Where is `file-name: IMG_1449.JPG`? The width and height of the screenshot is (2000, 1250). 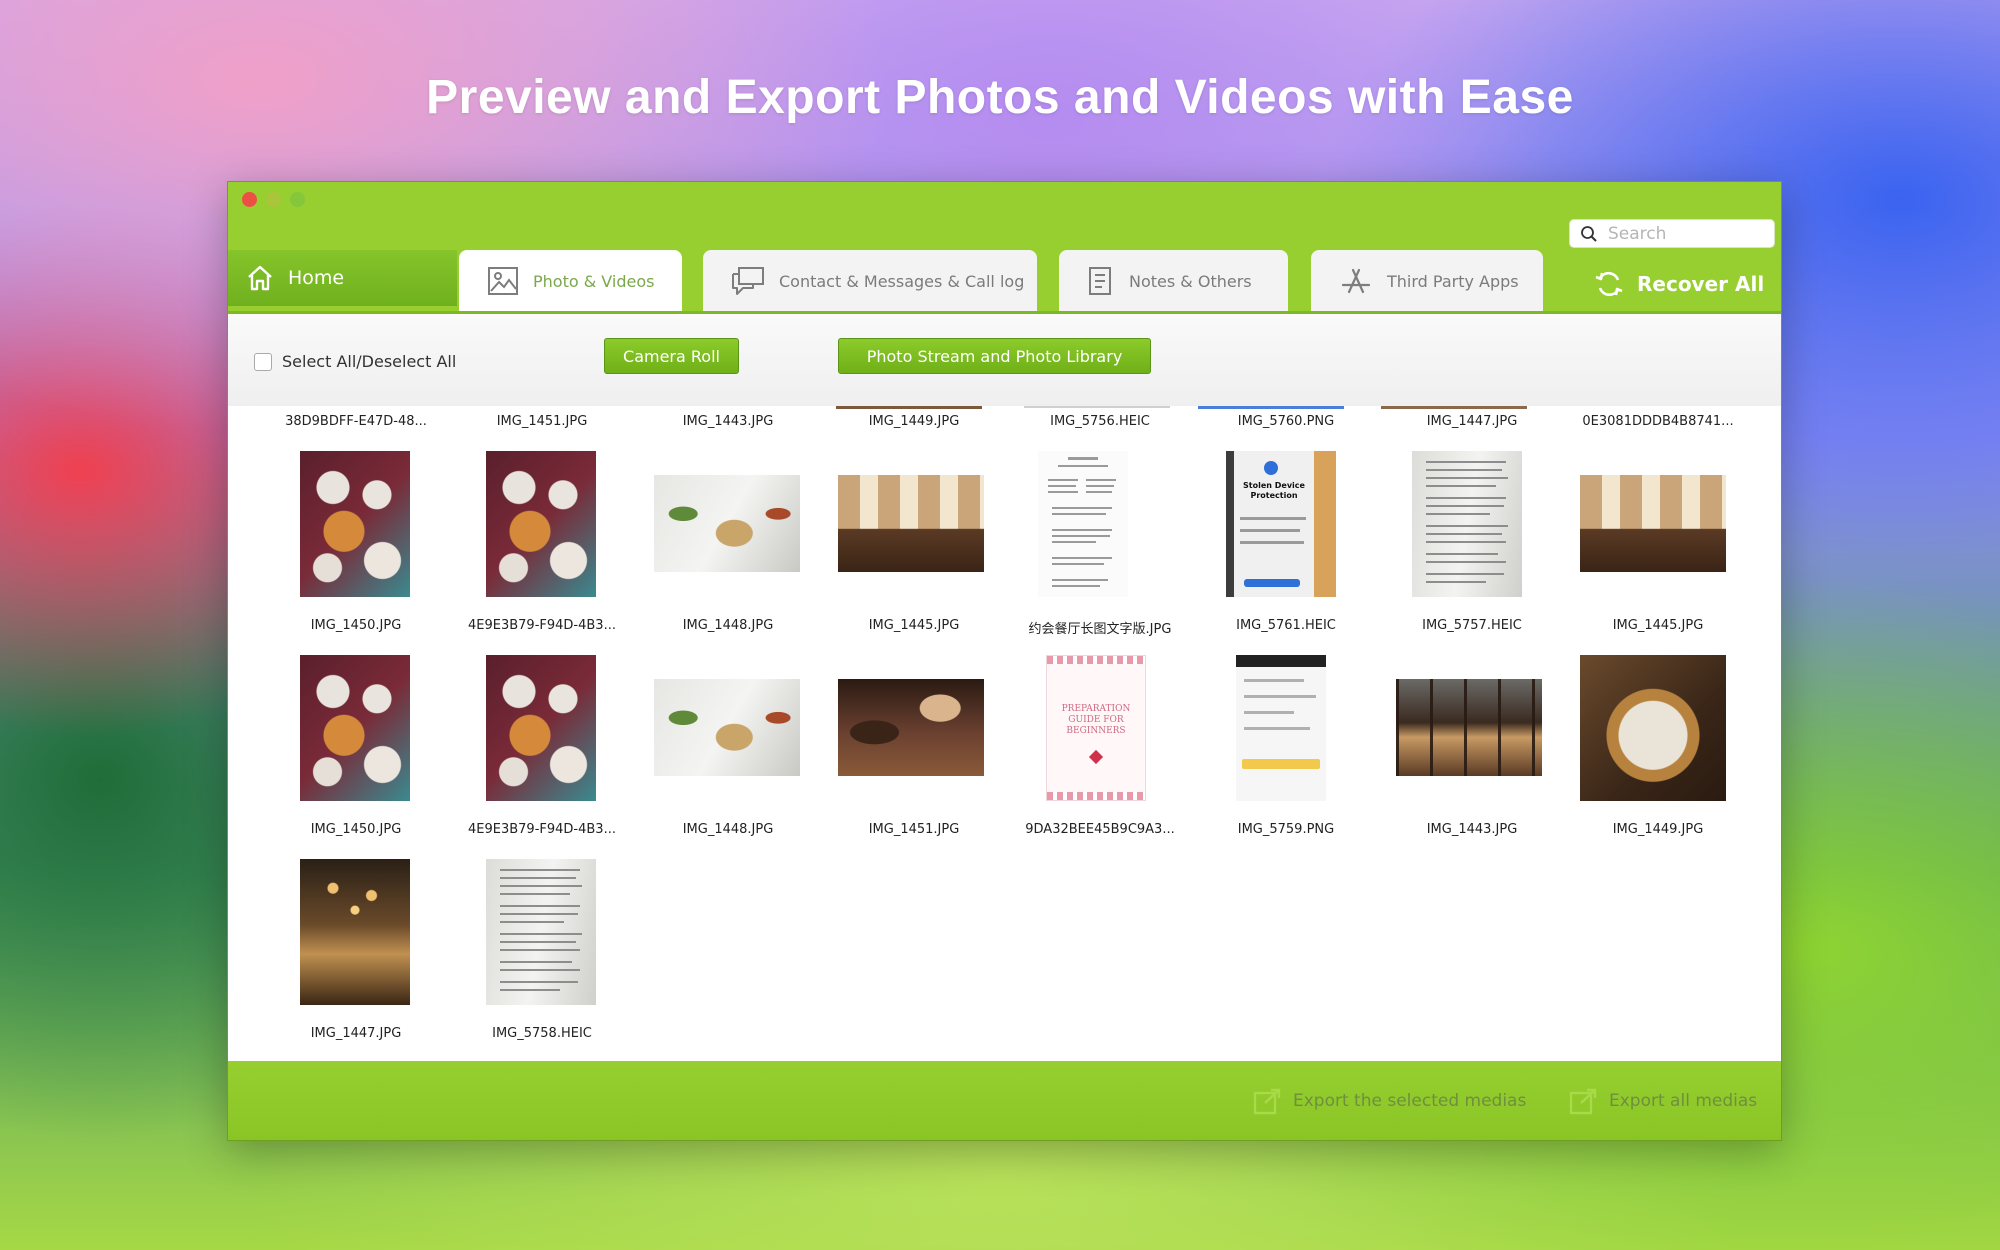
file-name: IMG_1449.JPG is located at coordinates (914, 421).